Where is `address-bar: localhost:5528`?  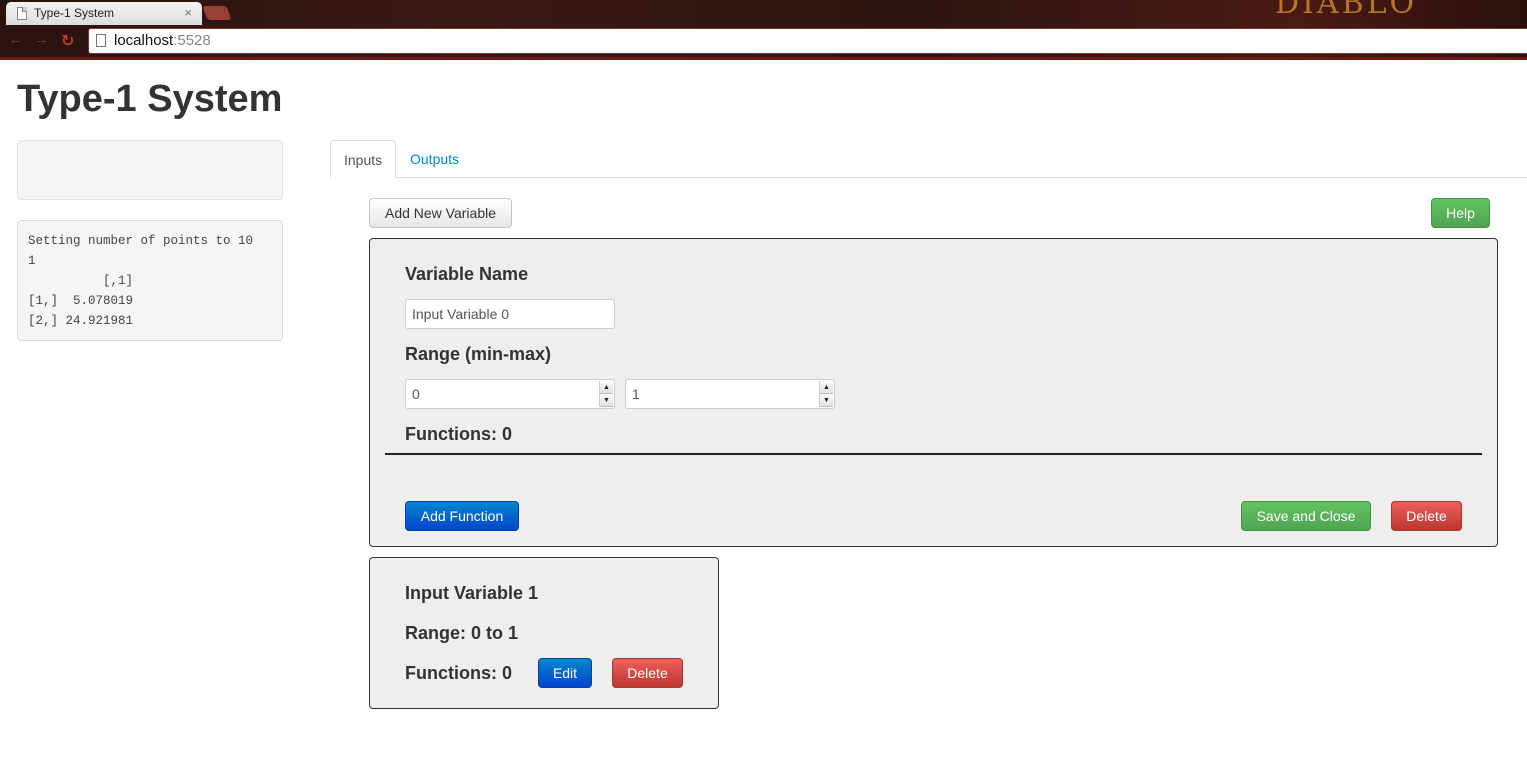
address-bar: localhost:5528 is located at coordinates (807, 41).